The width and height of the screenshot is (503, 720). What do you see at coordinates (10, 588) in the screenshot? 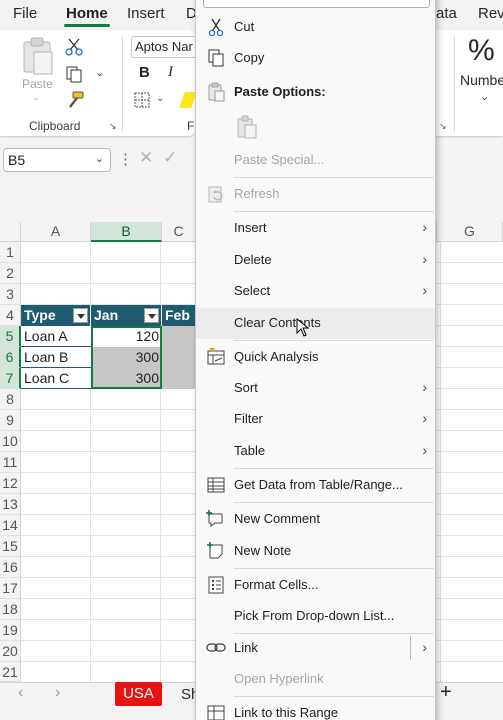
I see `row-header: 17` at bounding box center [10, 588].